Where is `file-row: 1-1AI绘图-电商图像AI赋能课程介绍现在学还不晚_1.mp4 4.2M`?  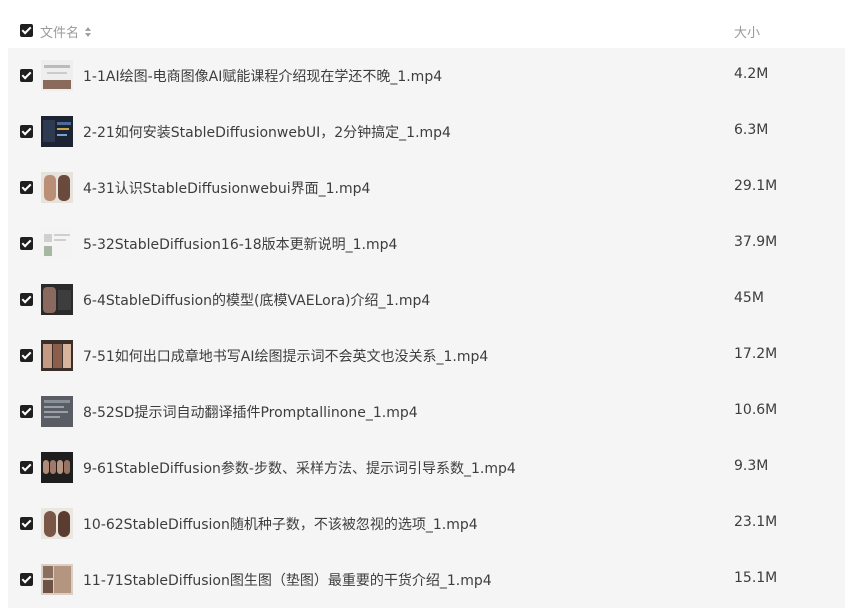 file-row: 1-1AI绘图-电商图像AI赋能课程介绍现在学还不晚_1.mp4 4.2M is located at coordinates (426, 76).